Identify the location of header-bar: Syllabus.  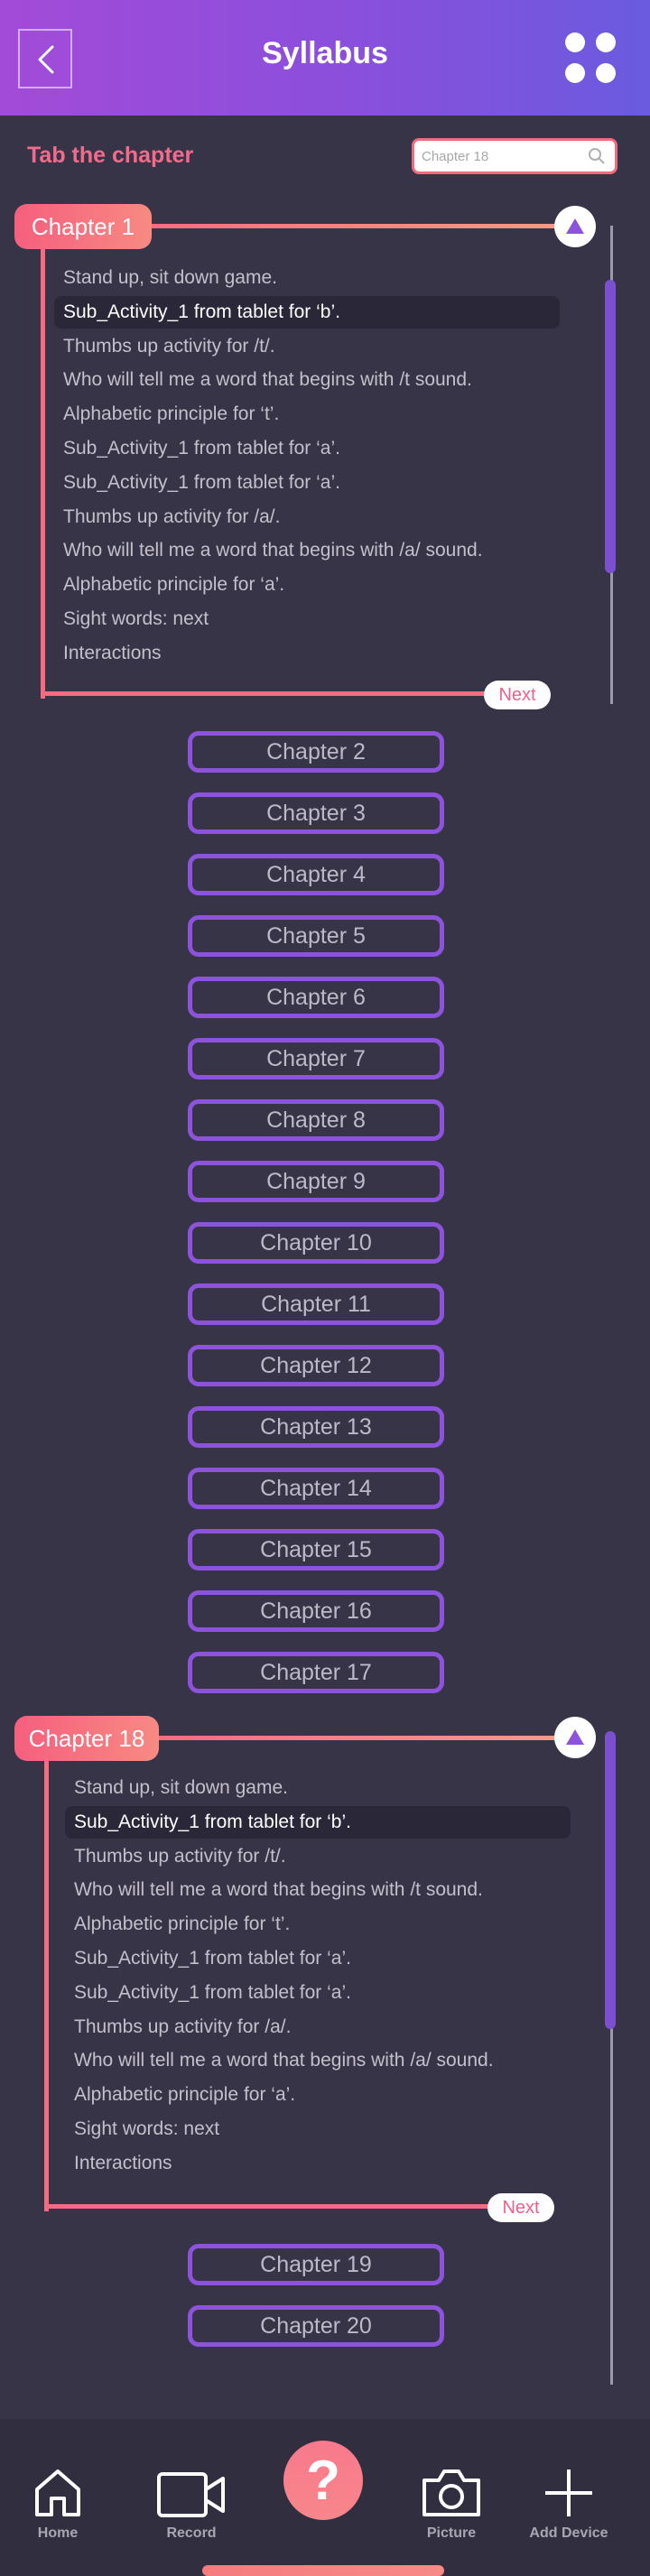
(325, 58).